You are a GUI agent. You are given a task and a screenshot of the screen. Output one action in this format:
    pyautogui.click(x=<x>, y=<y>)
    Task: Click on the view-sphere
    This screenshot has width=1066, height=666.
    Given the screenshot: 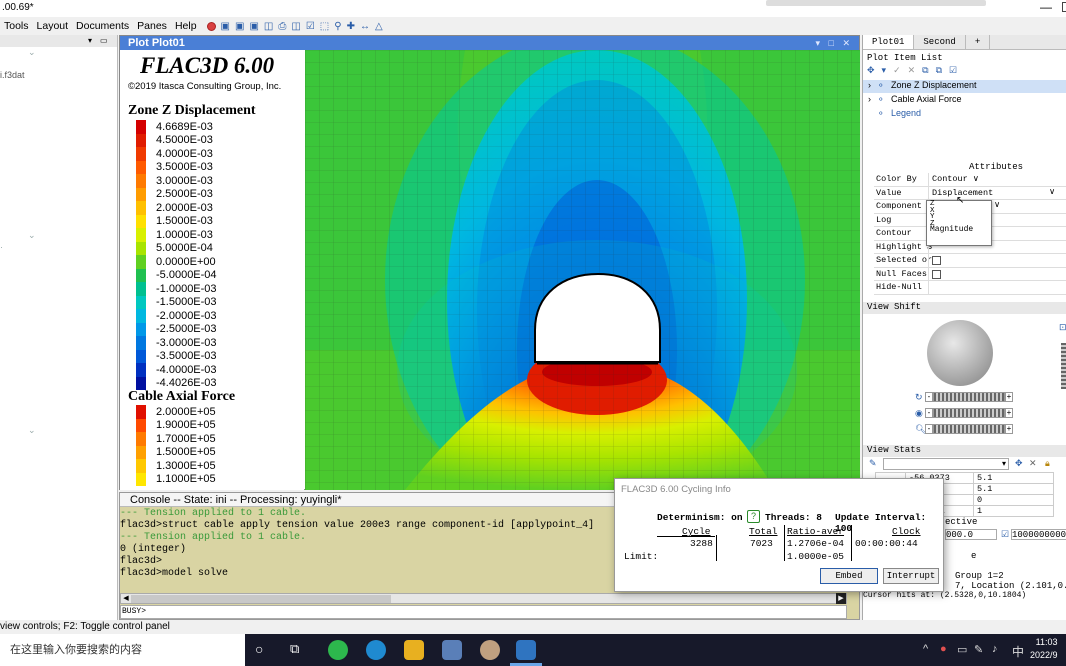 What is the action you would take?
    pyautogui.click(x=960, y=353)
    